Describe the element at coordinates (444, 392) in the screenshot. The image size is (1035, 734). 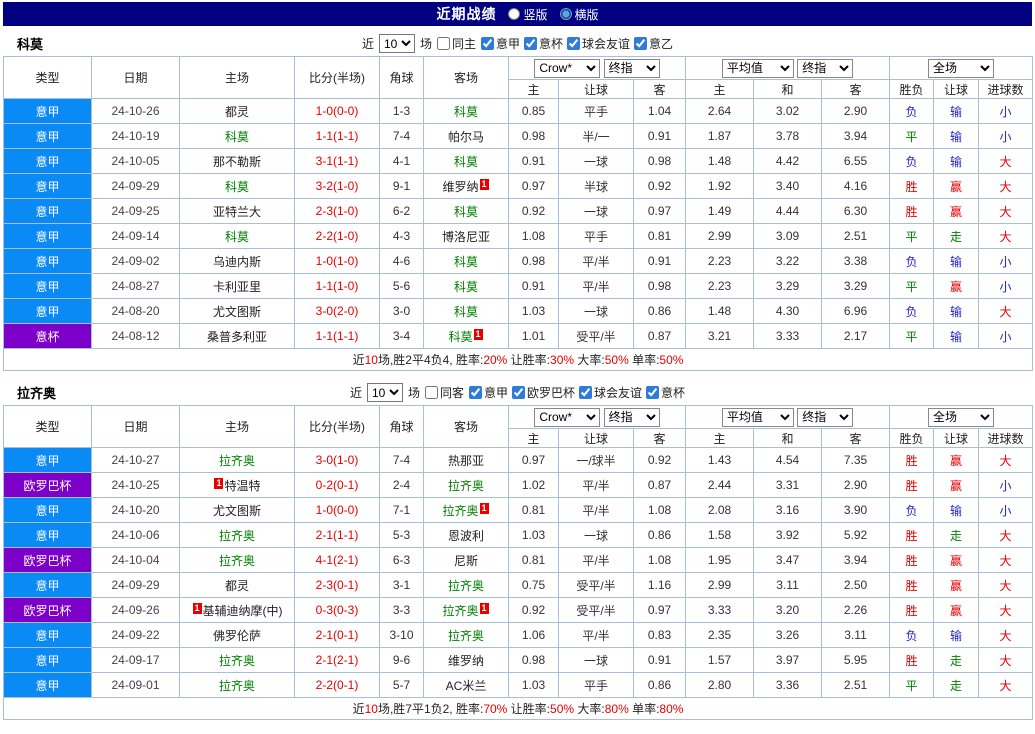
I see `same-venue-filter: 同客` at that location.